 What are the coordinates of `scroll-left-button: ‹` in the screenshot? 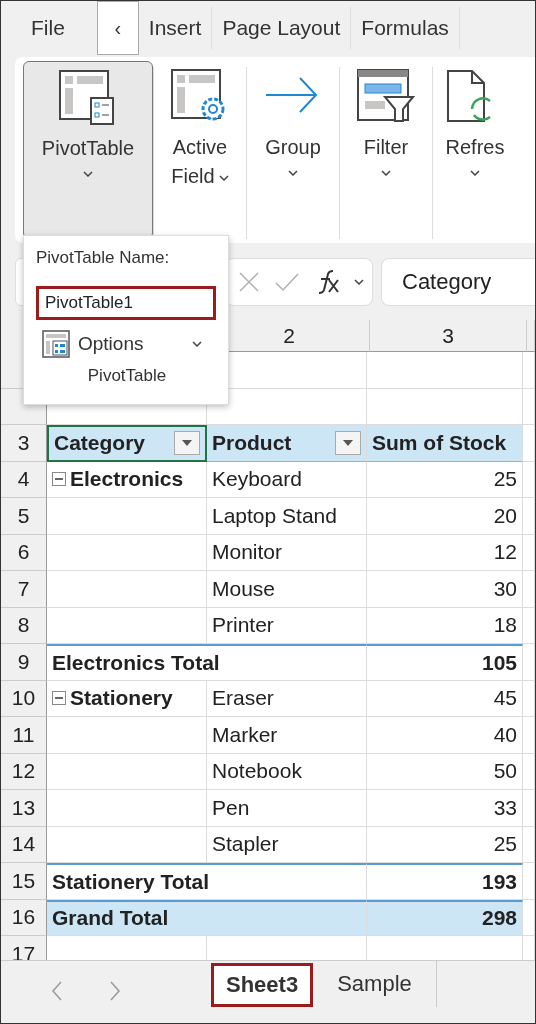 It's located at (117, 28).